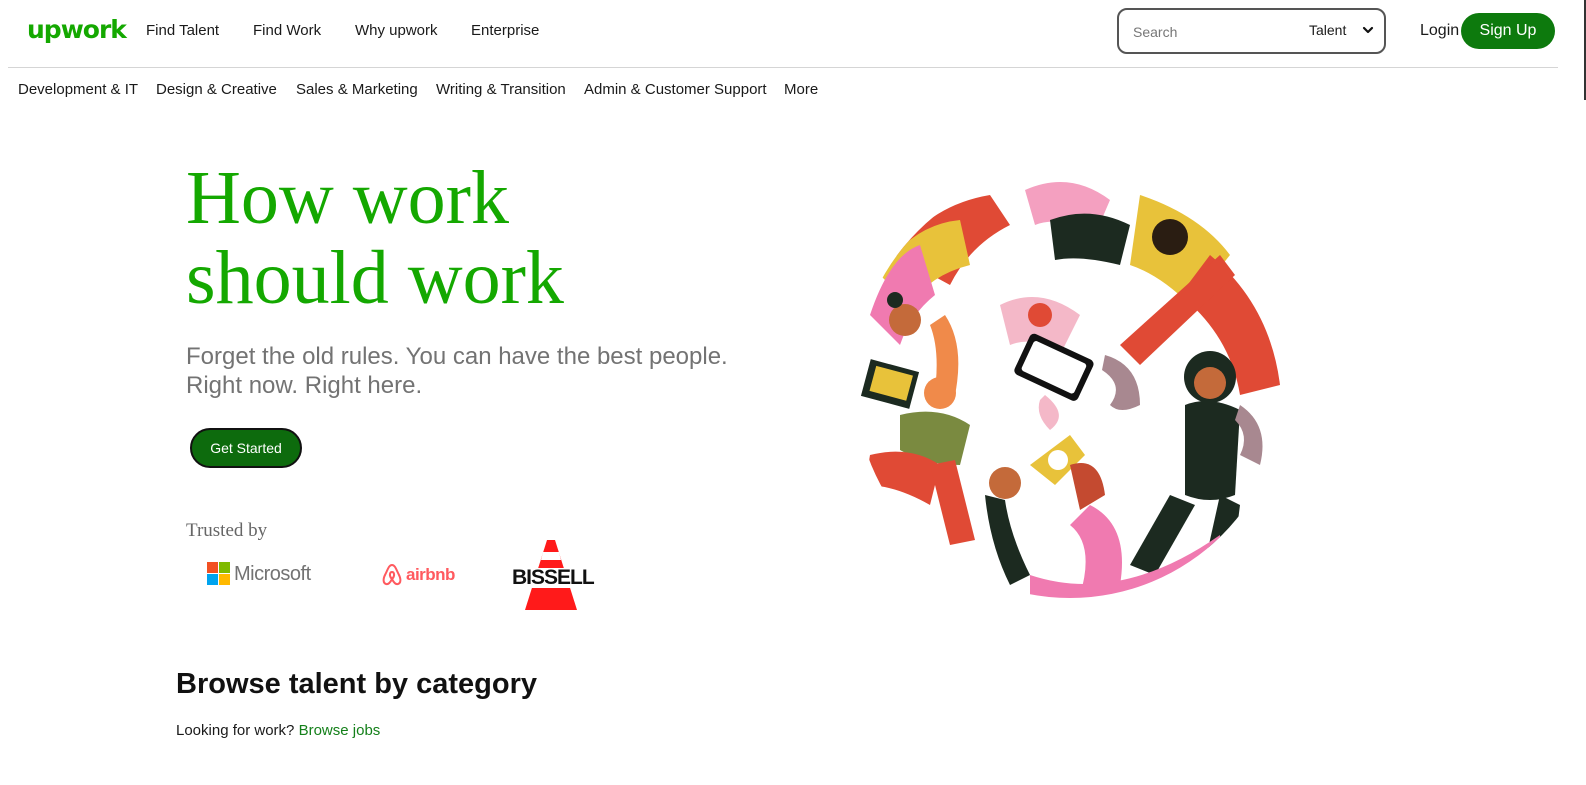  I want to click on category-writing-transition: Writing & Transition, so click(501, 89).